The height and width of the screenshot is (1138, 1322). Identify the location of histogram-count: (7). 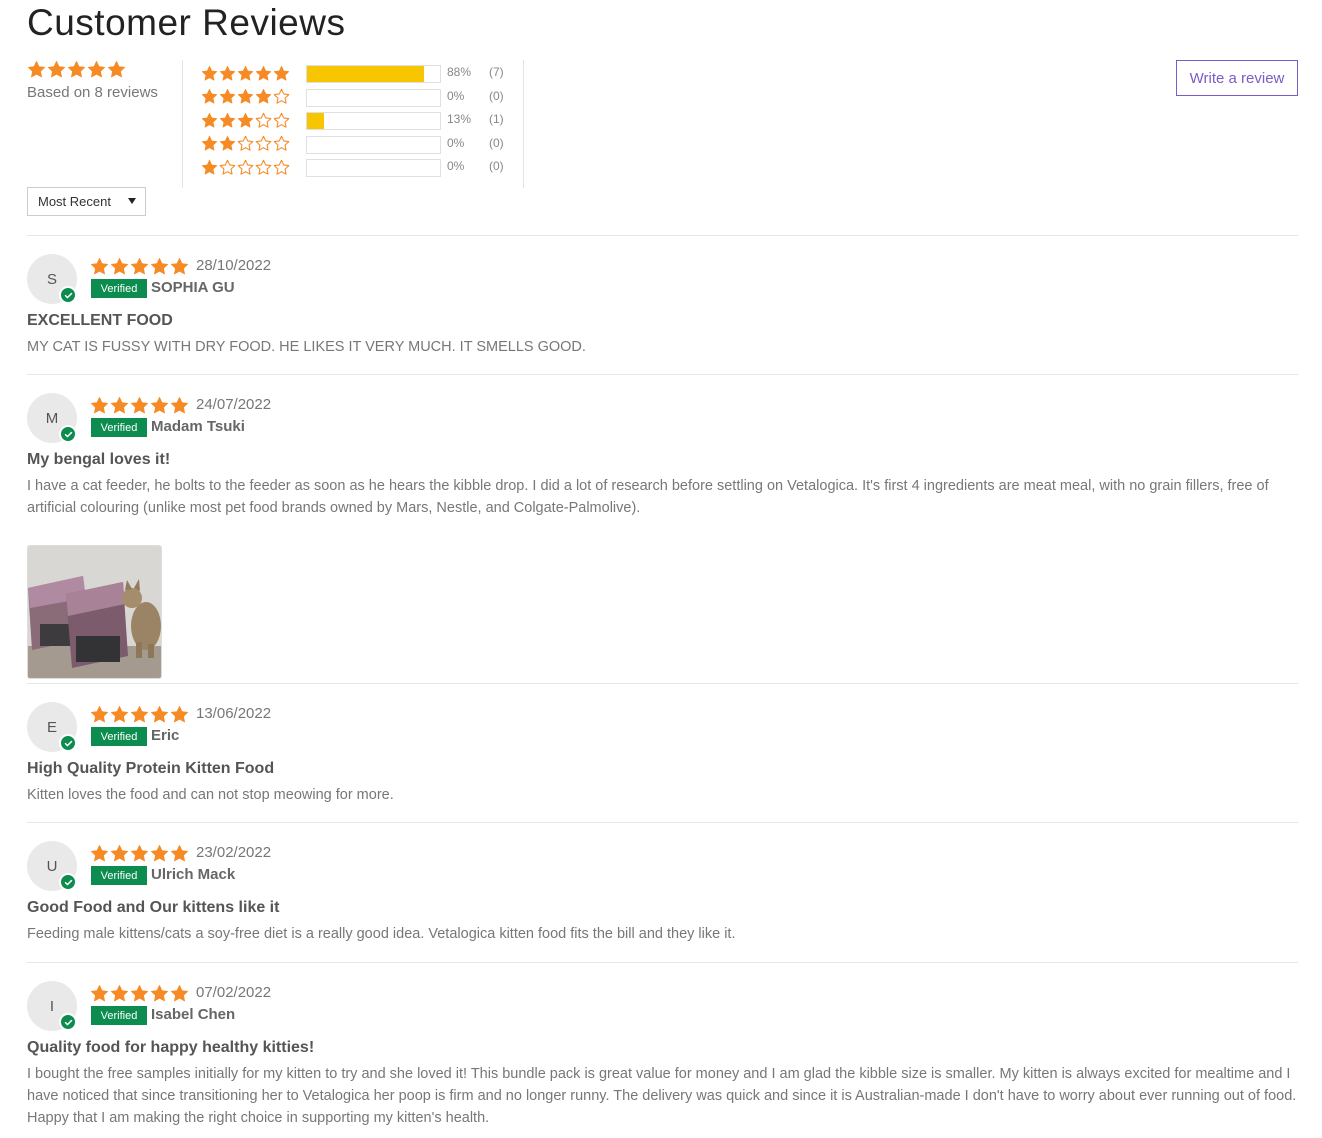
(496, 72).